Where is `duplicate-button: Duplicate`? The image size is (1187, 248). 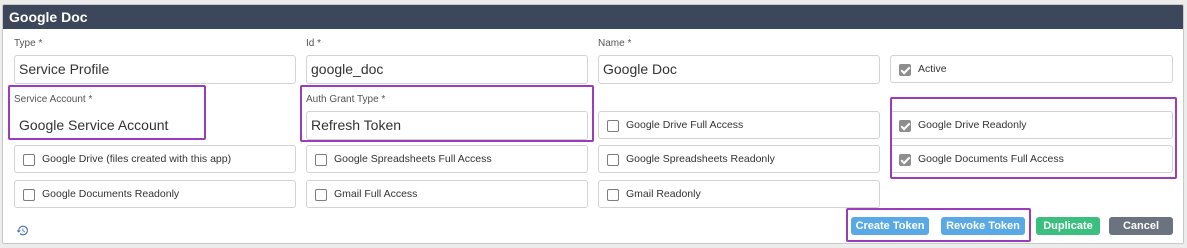 duplicate-button: Duplicate is located at coordinates (1068, 226).